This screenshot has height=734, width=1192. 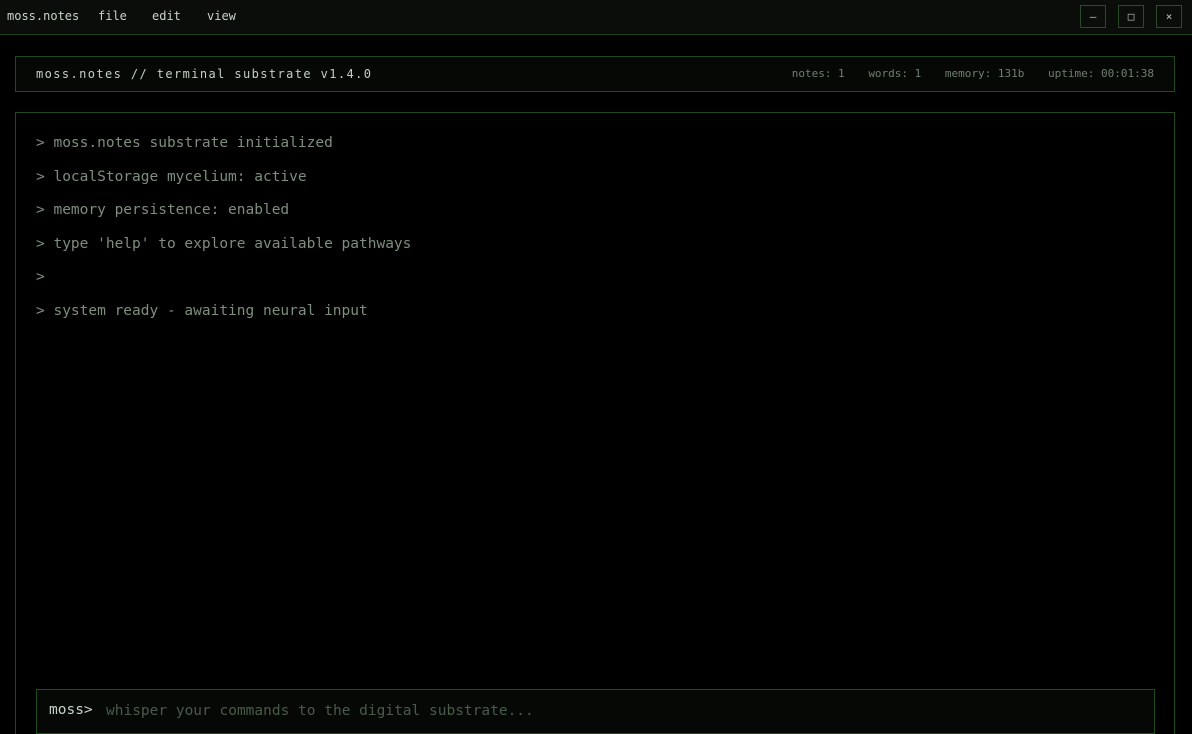 What do you see at coordinates (1101, 73) in the screenshot?
I see `uptime: uptime: 00:01:38` at bounding box center [1101, 73].